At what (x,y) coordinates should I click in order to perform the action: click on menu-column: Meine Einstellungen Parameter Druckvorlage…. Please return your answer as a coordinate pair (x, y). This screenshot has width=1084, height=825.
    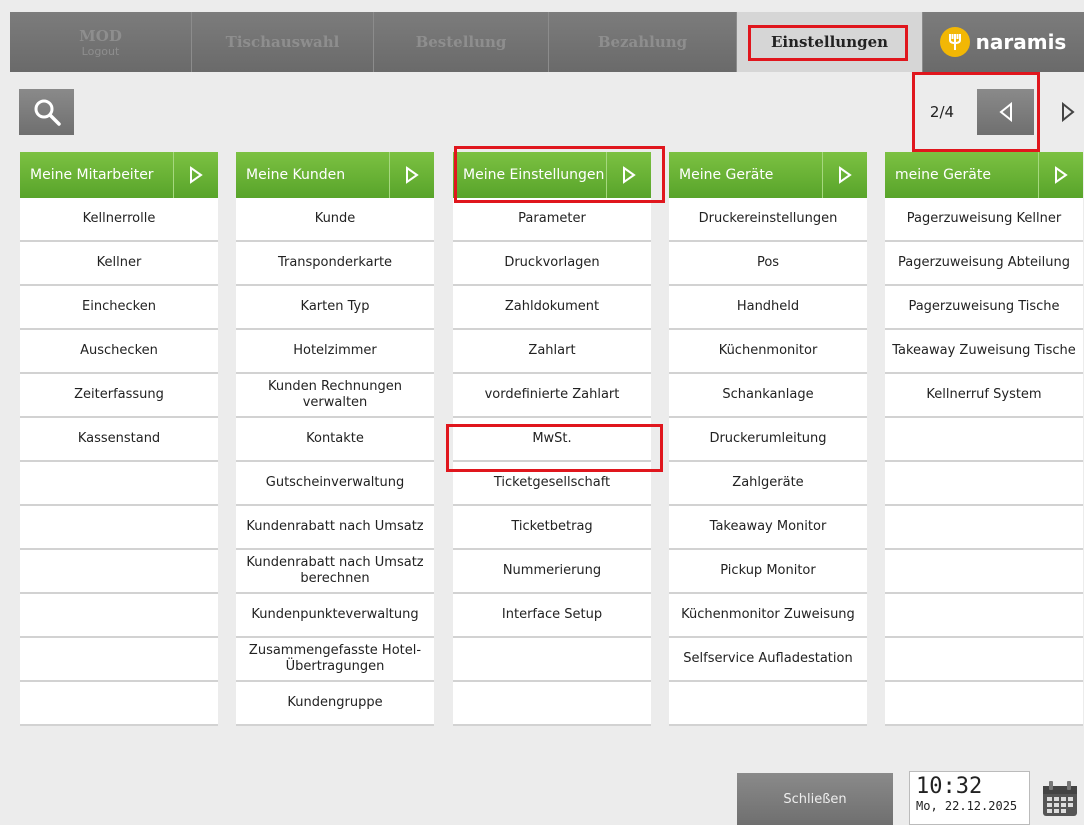
    Looking at the image, I should click on (552, 439).